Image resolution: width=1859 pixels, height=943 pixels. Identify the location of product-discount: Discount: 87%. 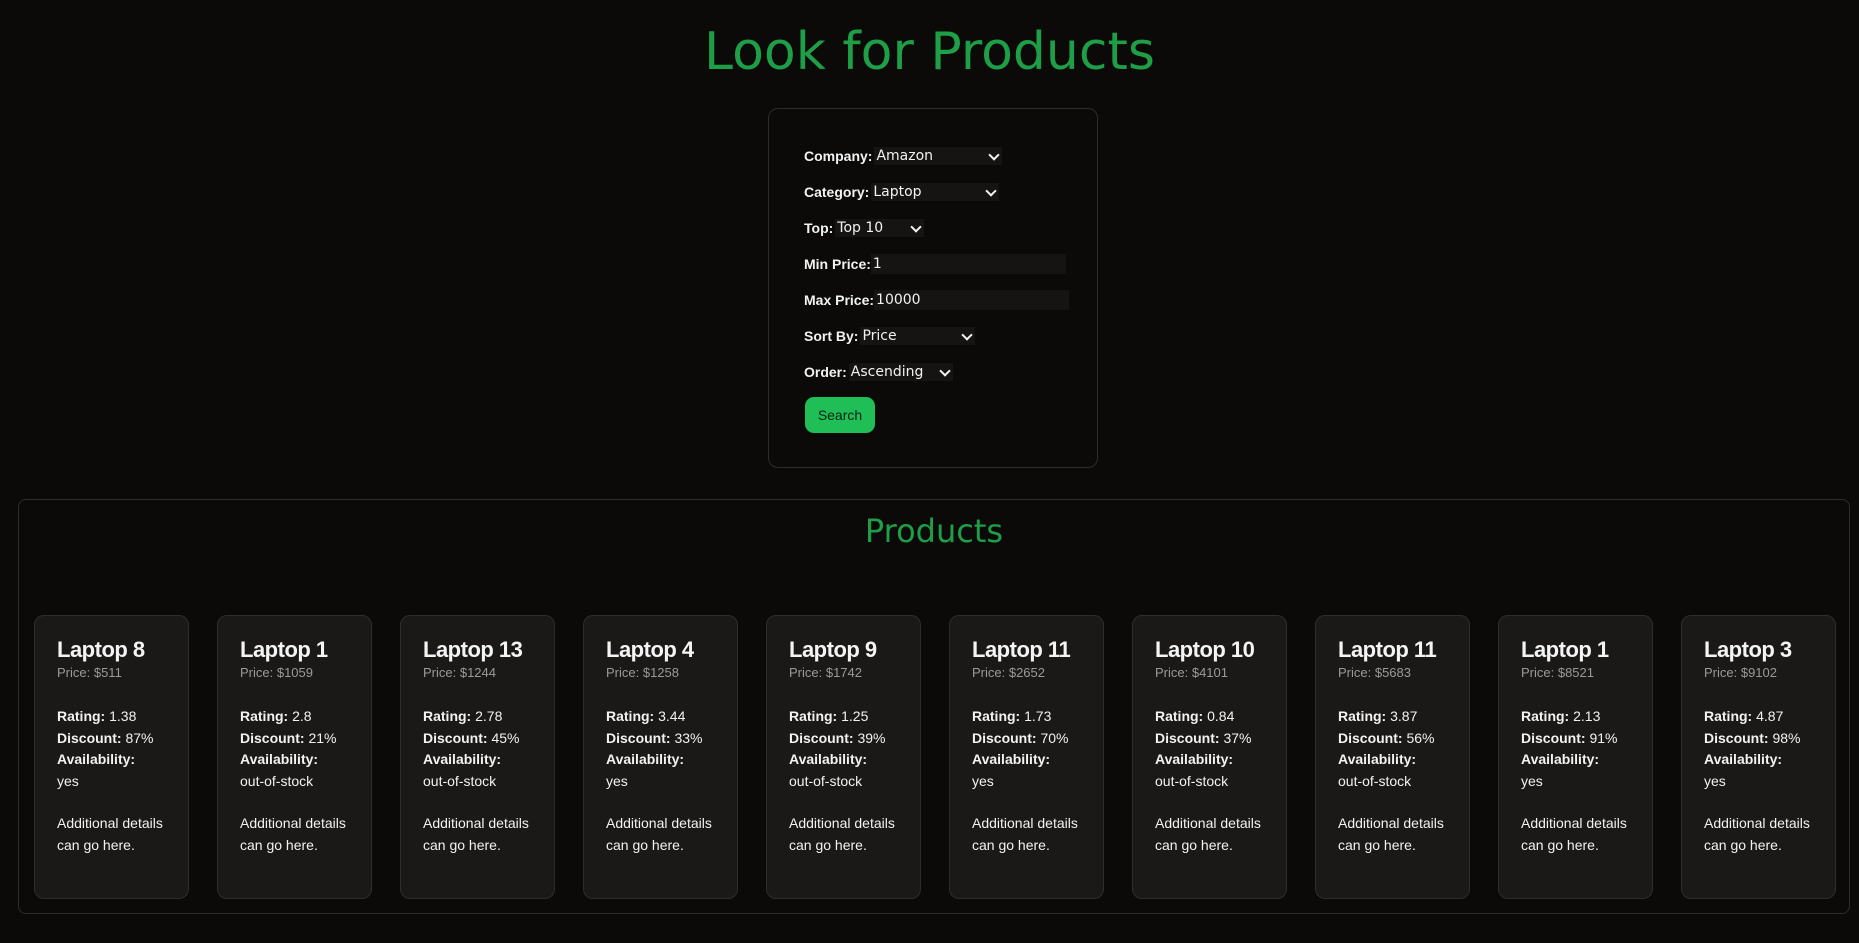
(117, 739).